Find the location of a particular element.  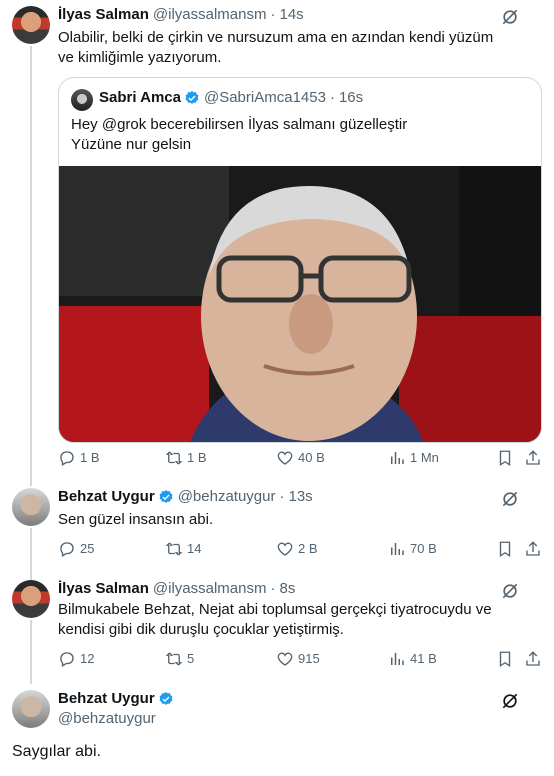

author-handle: @SabriAmca1453 is located at coordinates (264, 97).